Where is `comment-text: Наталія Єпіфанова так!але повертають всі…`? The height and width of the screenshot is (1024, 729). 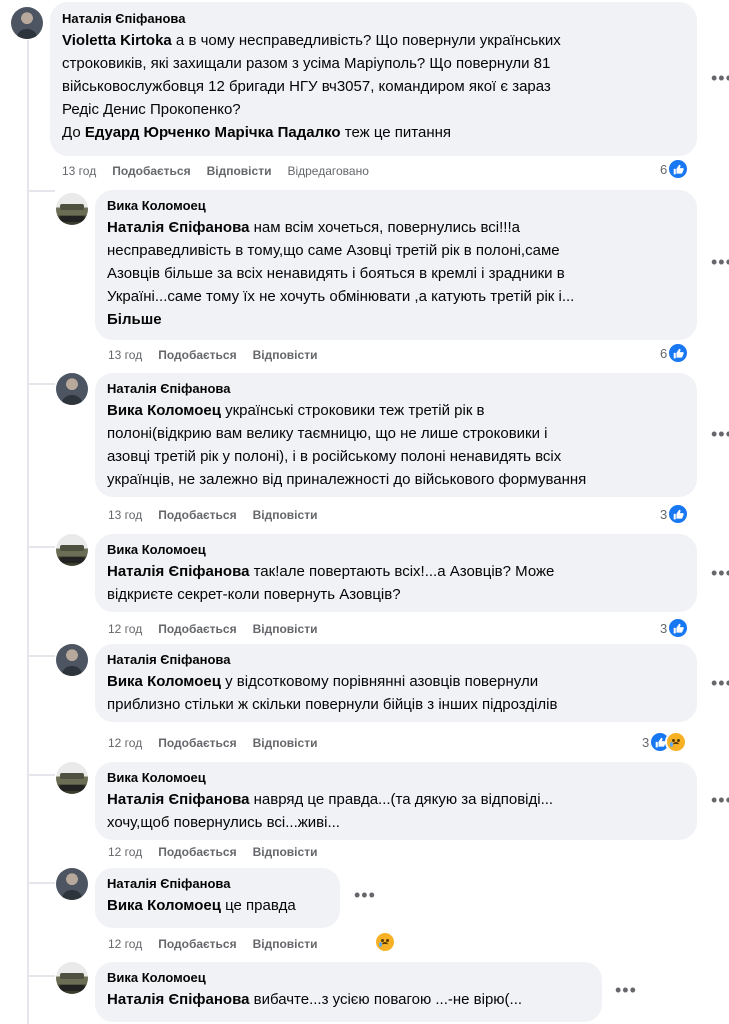 comment-text: Наталія Єпіфанова так!але повертають всі… is located at coordinates (331, 583).